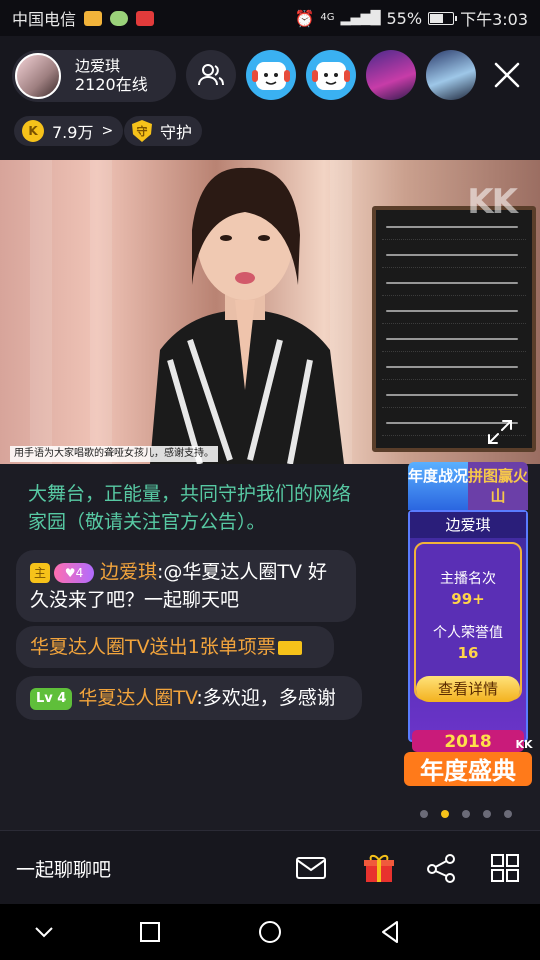 The image size is (540, 960). Describe the element at coordinates (142, 131) in the screenshot. I see `shield-icon: 守` at that location.